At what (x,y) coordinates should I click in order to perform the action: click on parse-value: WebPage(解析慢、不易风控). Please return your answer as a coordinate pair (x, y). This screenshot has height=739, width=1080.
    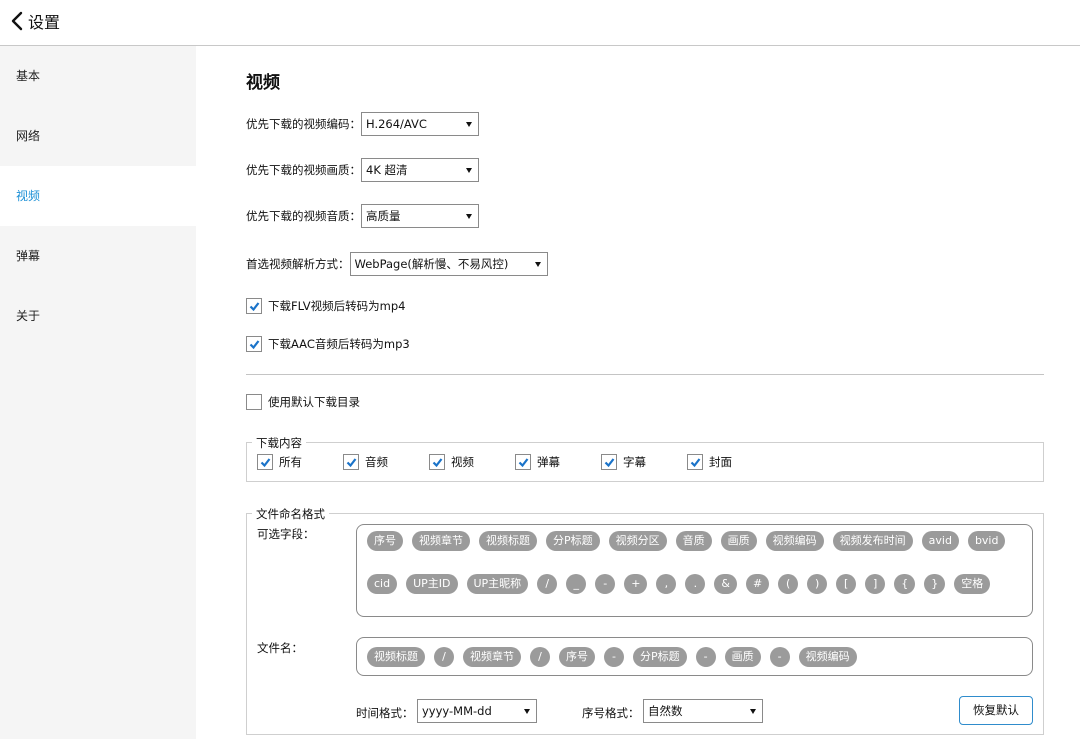
    Looking at the image, I should click on (431, 264).